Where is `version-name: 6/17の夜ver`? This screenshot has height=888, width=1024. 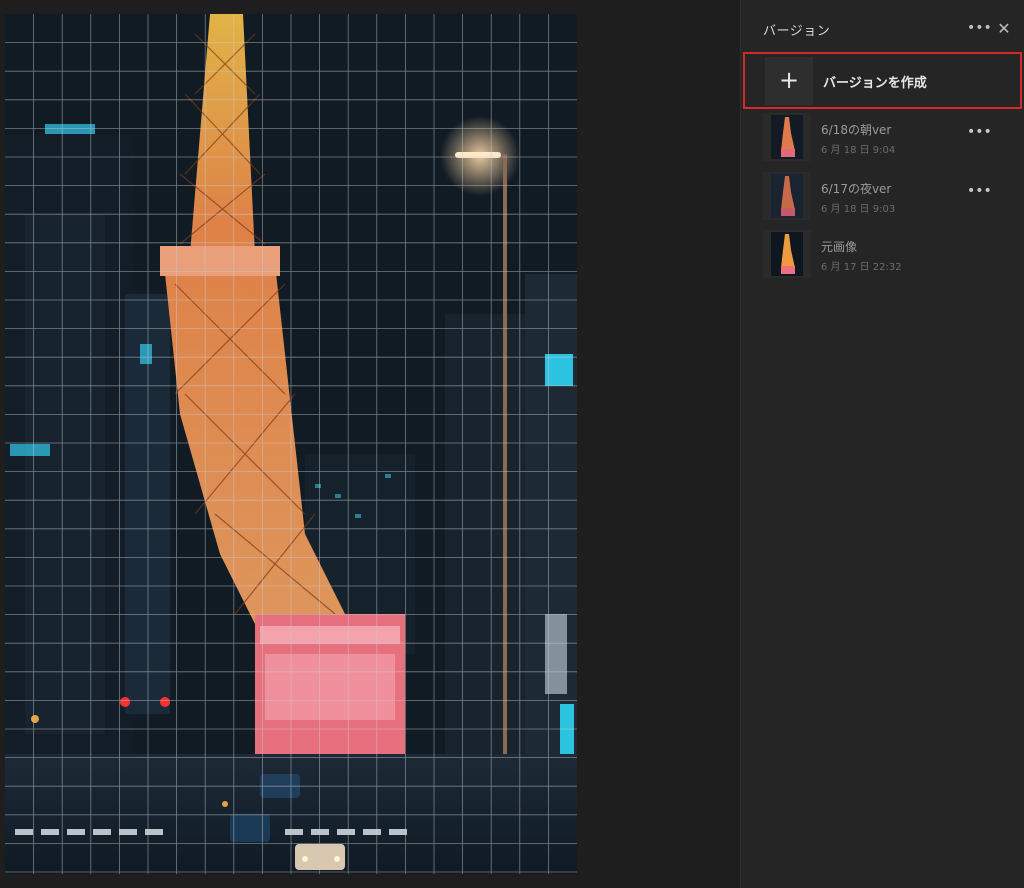 version-name: 6/17の夜ver is located at coordinates (856, 189).